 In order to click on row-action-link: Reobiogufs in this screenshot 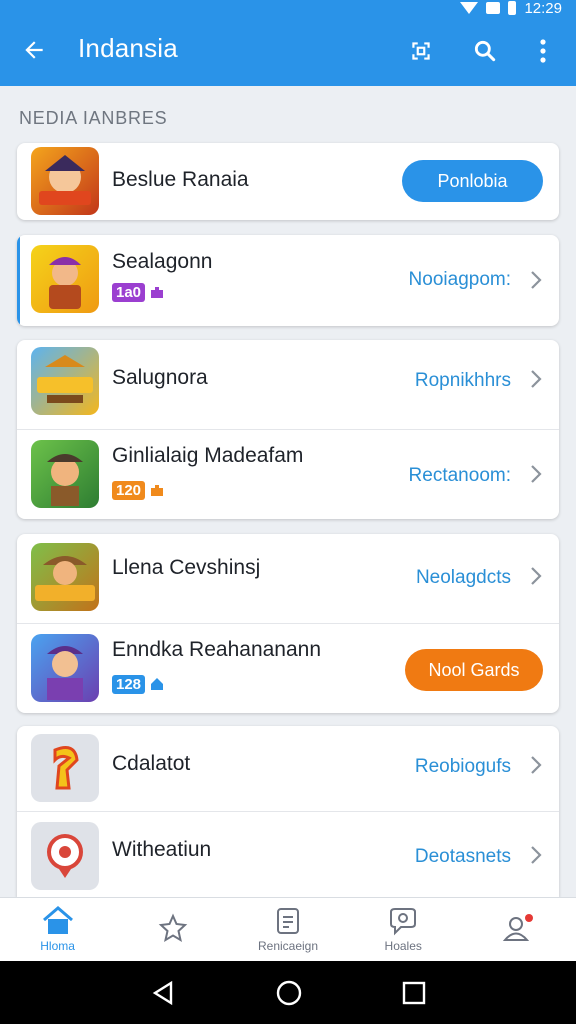, I will do `click(463, 767)`.